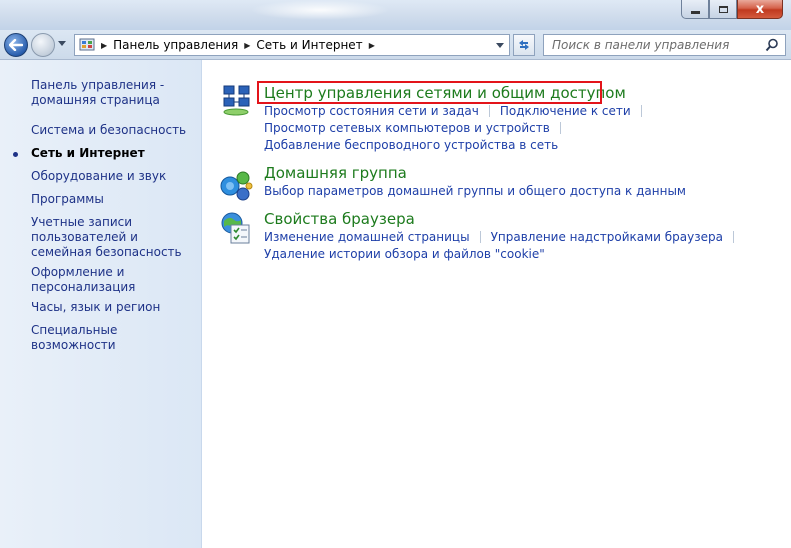  I want to click on highlight-box, so click(429, 92).